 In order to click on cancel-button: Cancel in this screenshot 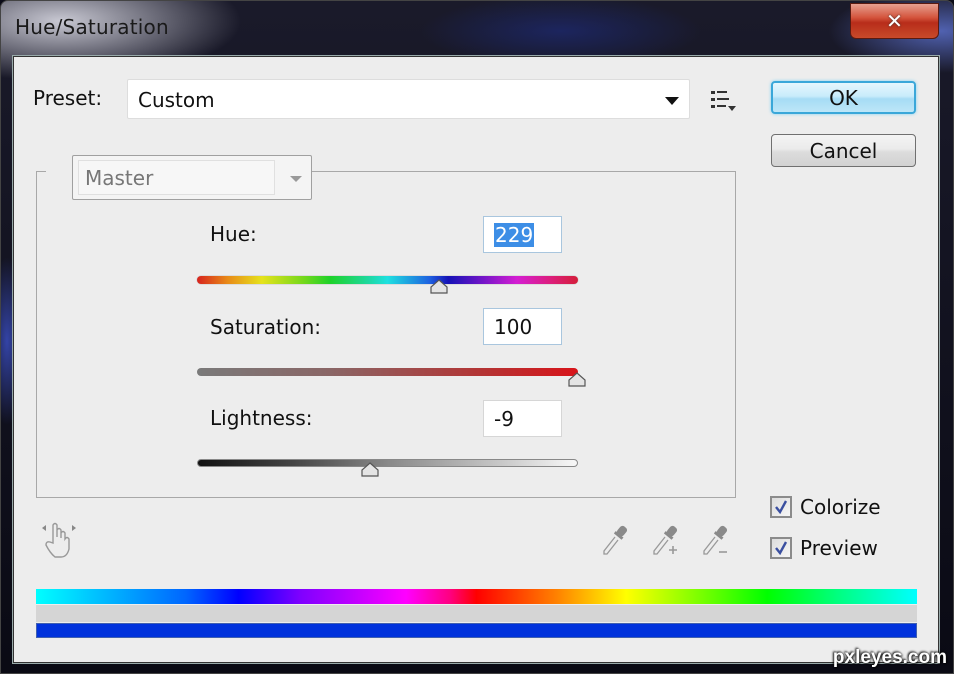, I will do `click(843, 150)`.